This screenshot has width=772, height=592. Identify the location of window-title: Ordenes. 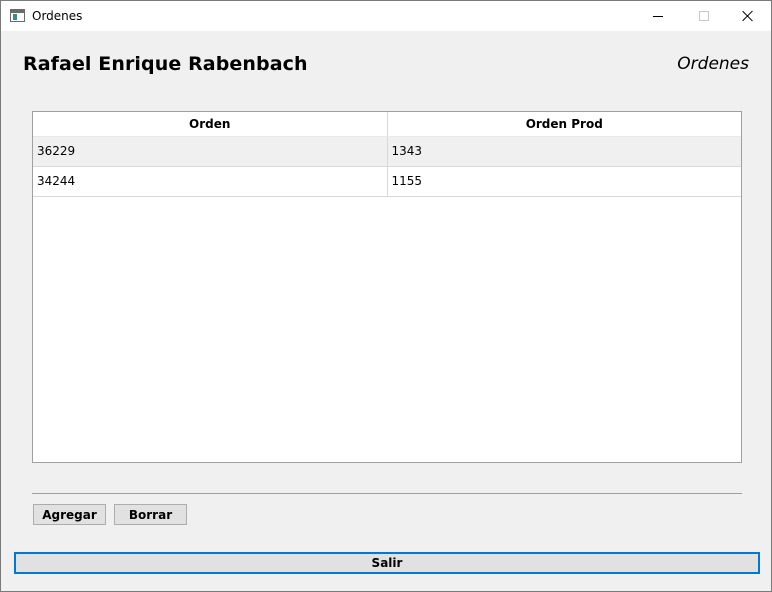
(57, 16).